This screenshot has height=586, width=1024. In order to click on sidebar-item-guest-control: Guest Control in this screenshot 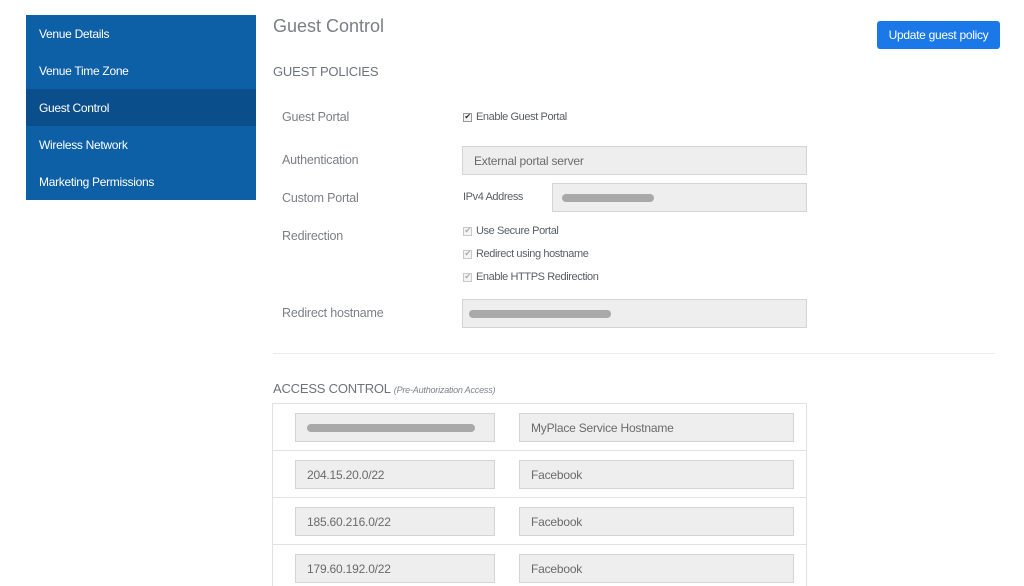, I will do `click(141, 107)`.